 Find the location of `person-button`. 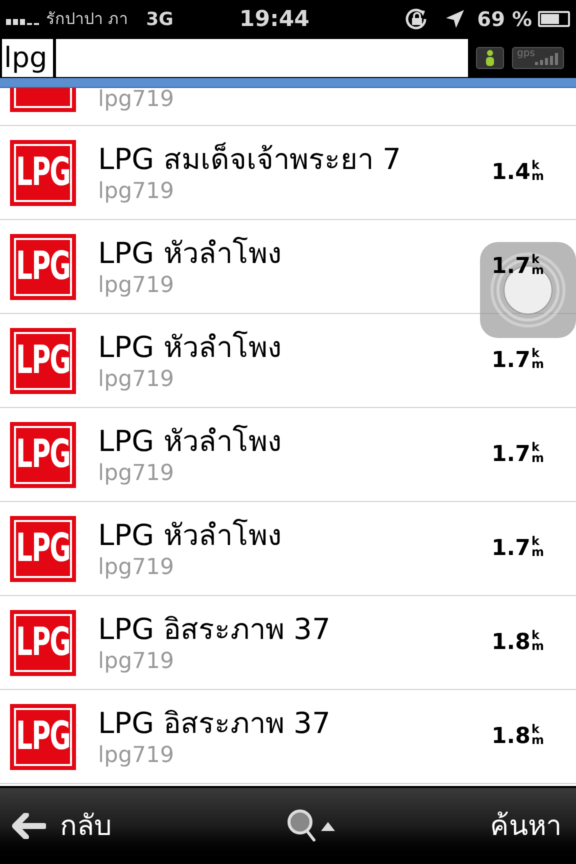

person-button is located at coordinates (490, 58).